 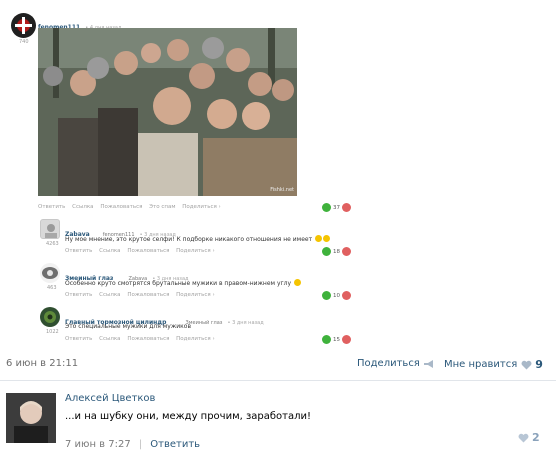 I want to click on comment-meta: 7 июн в 7:27 | Ответить, so click(x=132, y=441).